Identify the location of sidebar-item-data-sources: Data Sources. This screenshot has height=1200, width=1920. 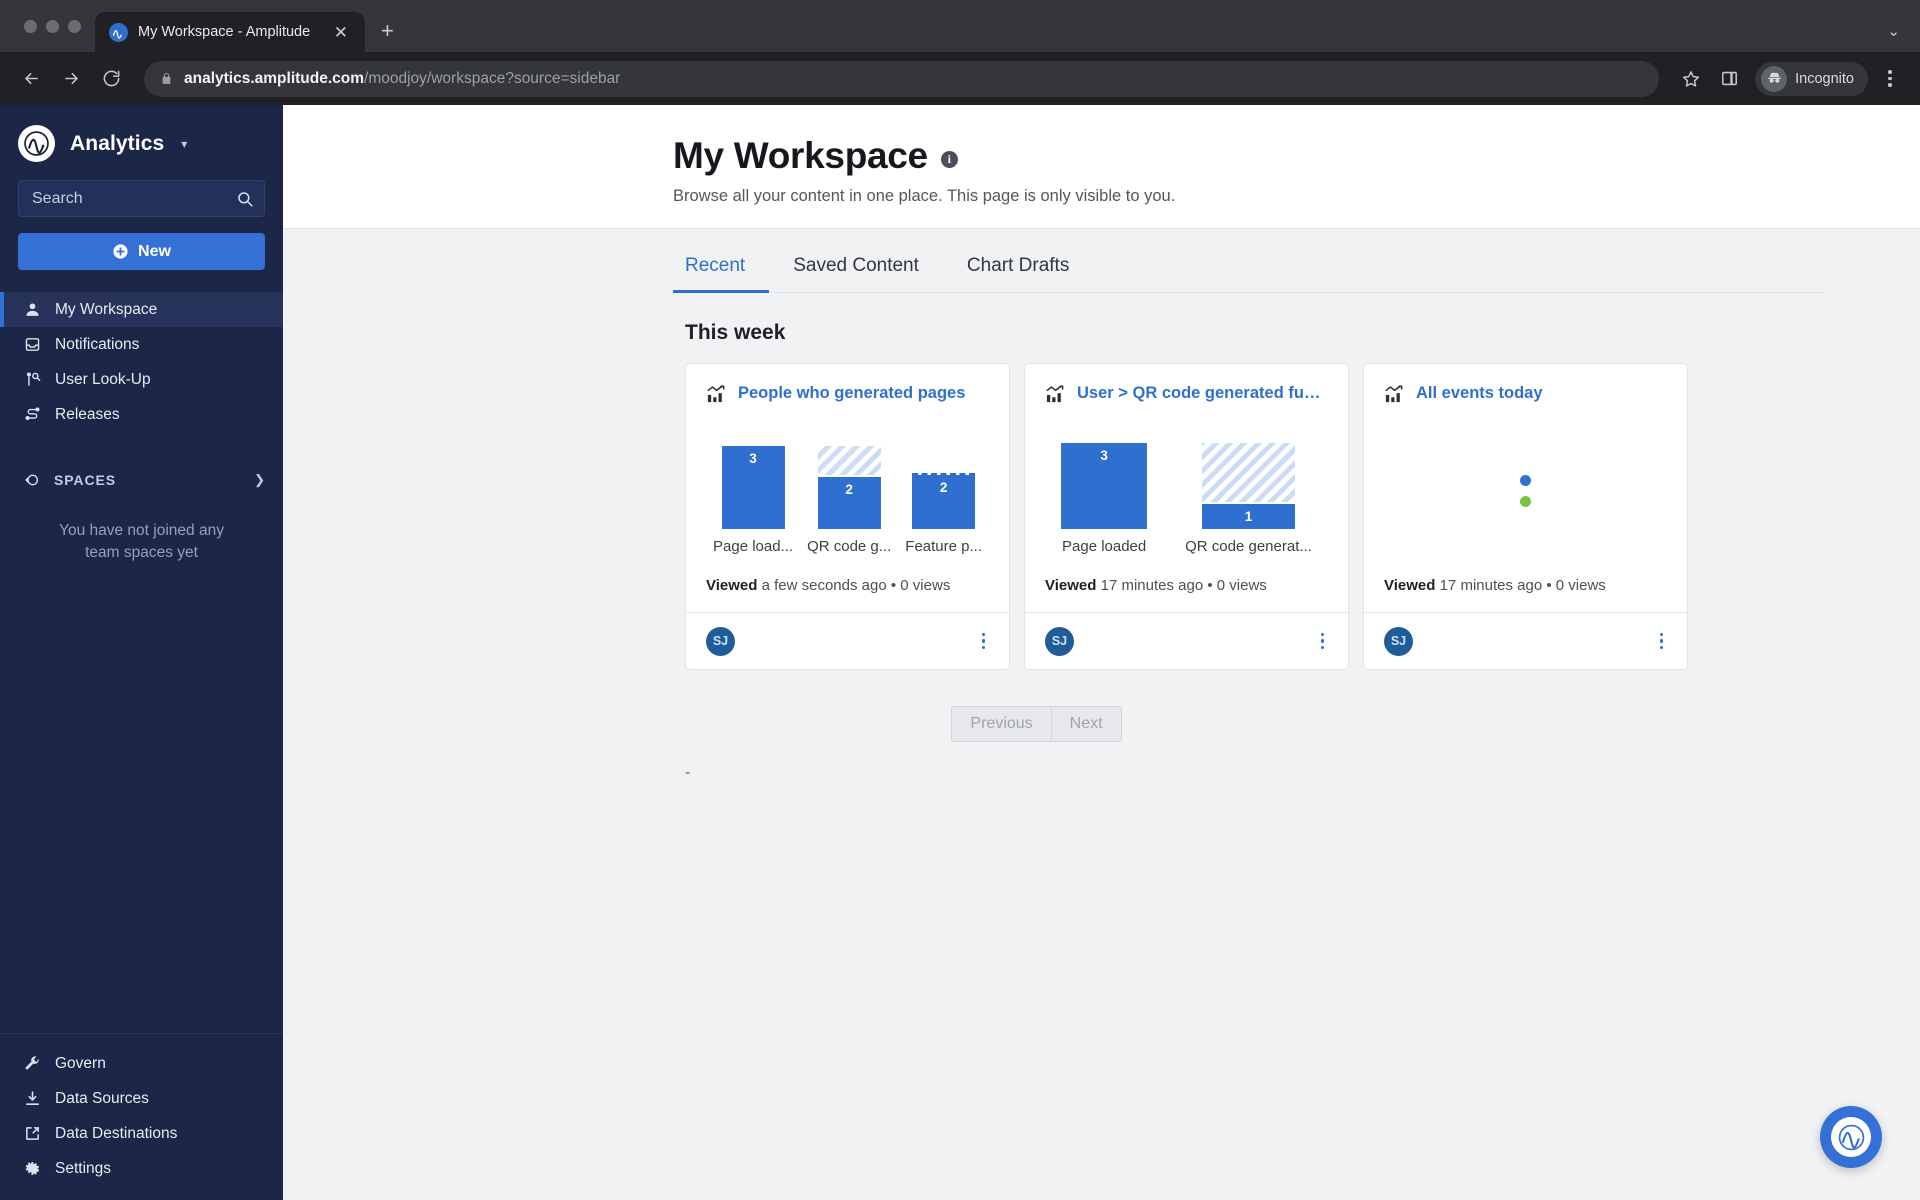
(141, 1098).